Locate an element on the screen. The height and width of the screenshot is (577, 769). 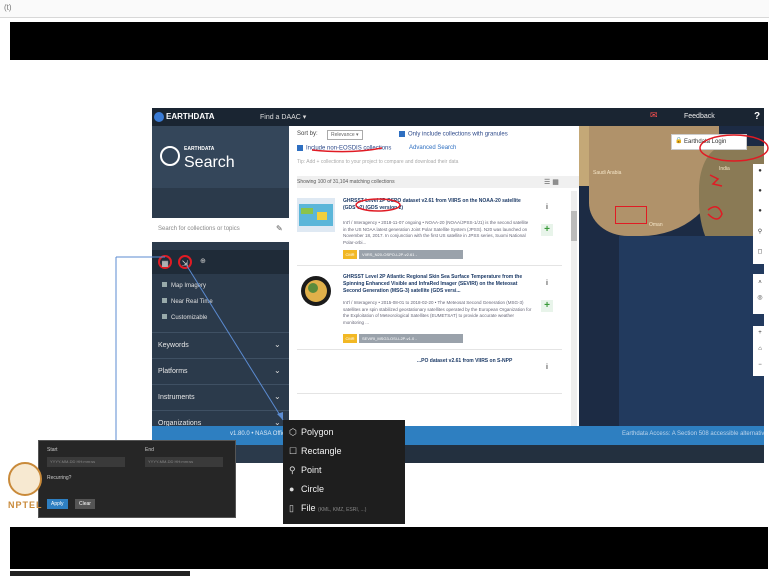
nptel-logo-icon is located at coordinates (25, 479).